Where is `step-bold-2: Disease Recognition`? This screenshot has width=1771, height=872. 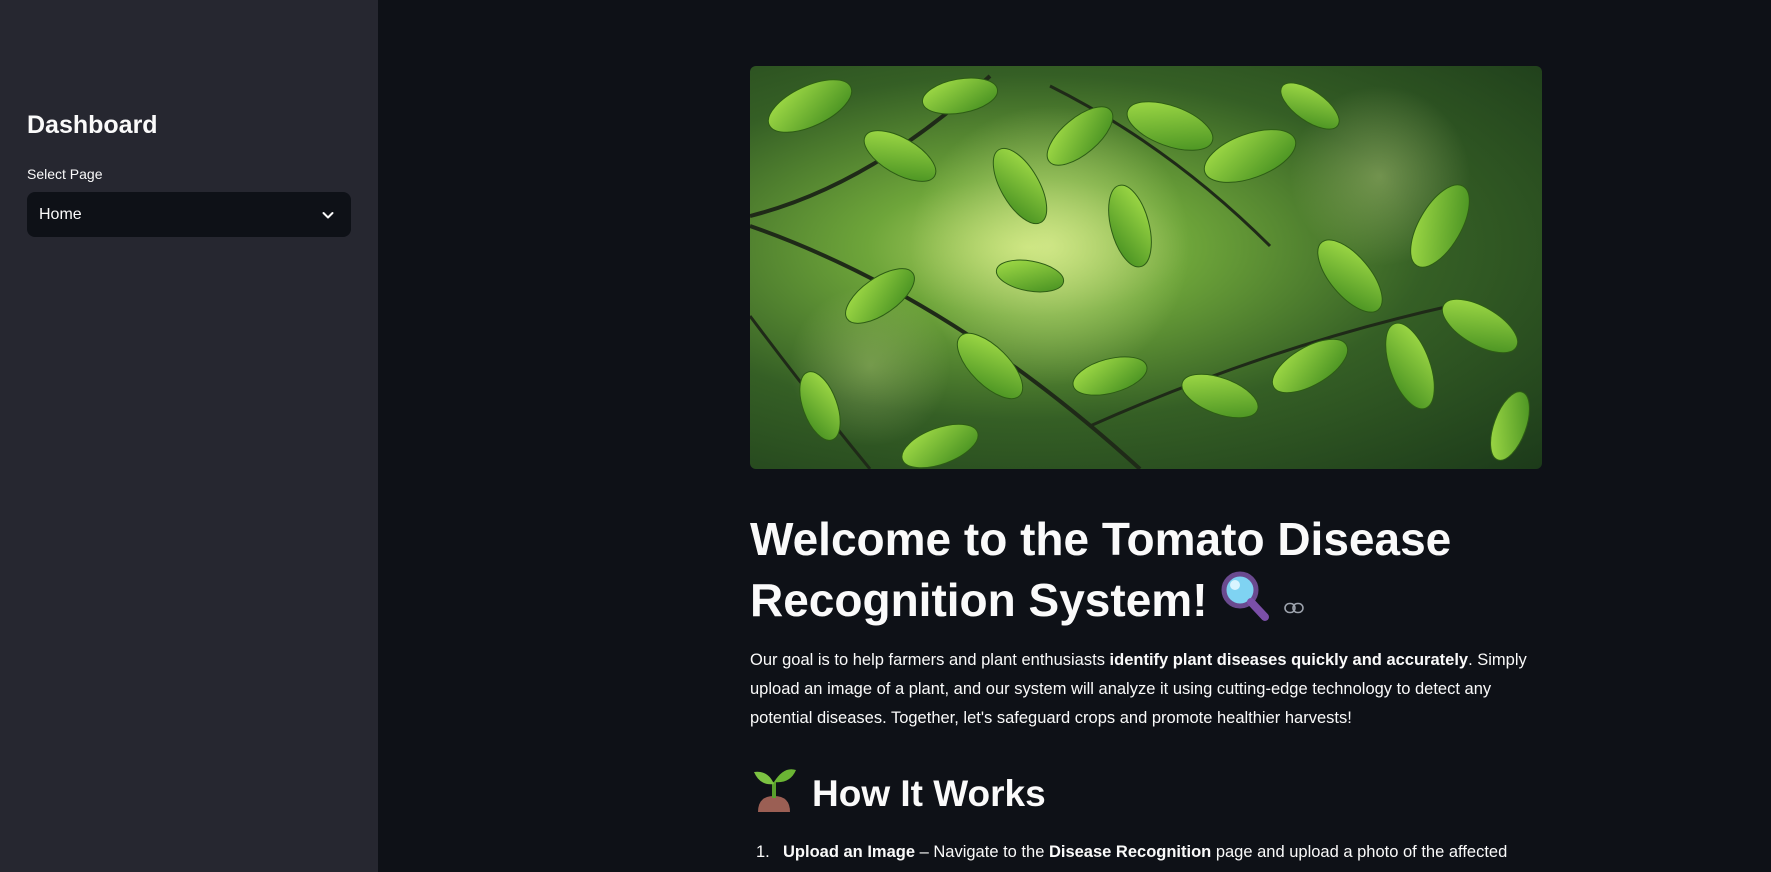
step-bold-2: Disease Recognition is located at coordinates (1130, 852).